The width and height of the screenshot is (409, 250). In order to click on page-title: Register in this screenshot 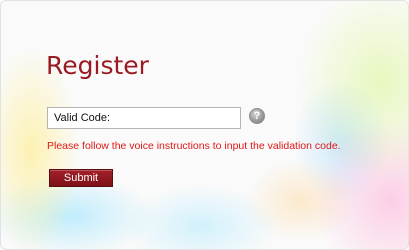, I will do `click(97, 65)`.